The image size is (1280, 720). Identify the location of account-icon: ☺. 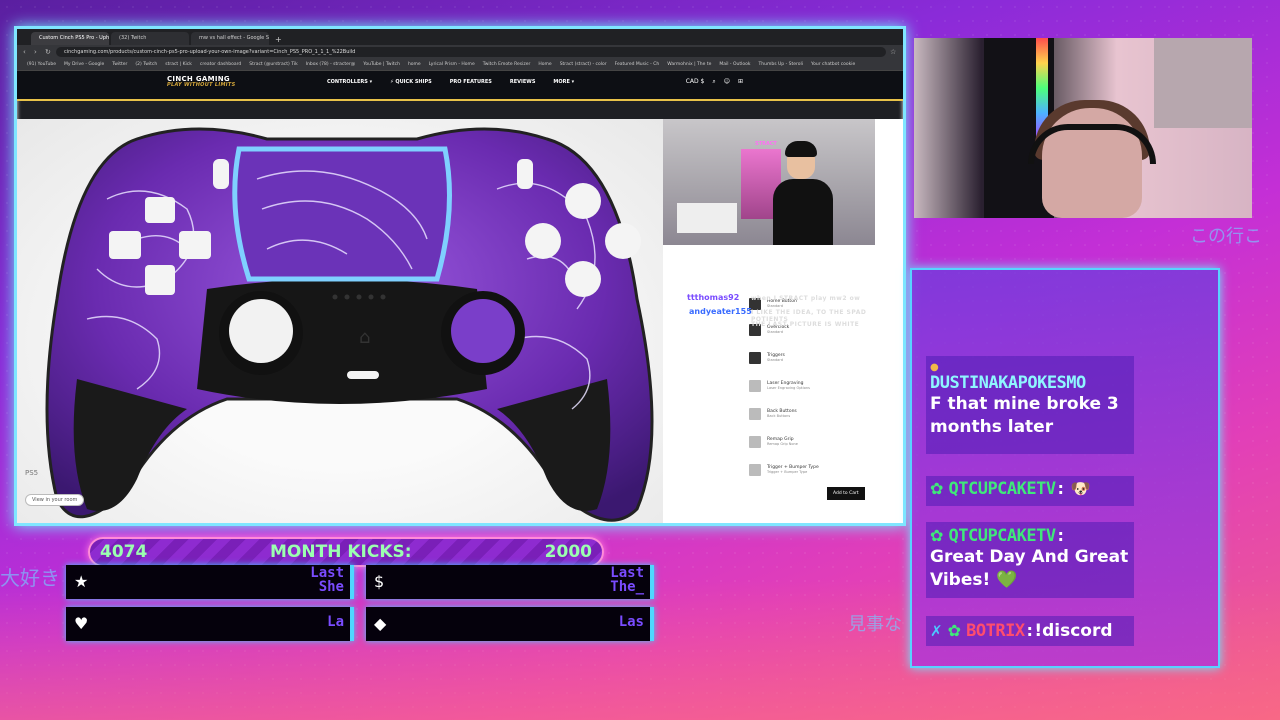
(727, 82).